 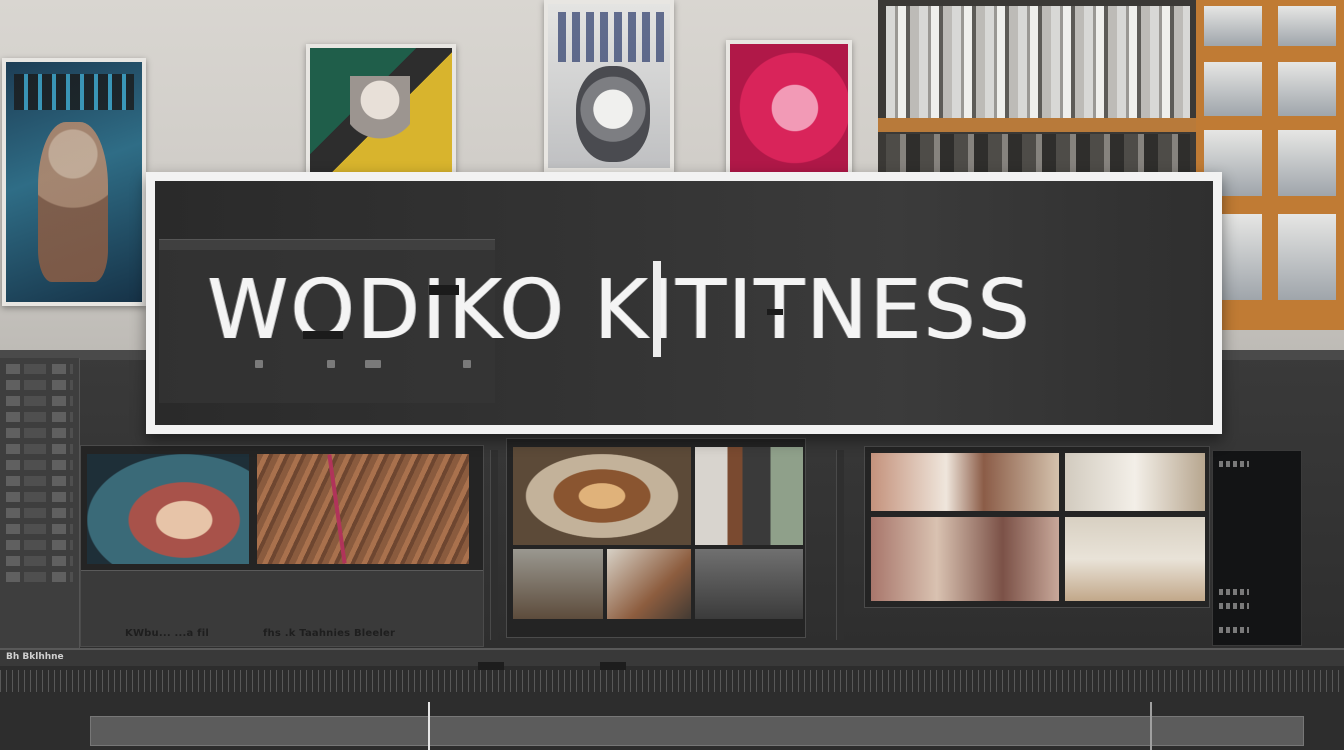 What do you see at coordinates (1038, 125) in the screenshot?
I see `shelf-board` at bounding box center [1038, 125].